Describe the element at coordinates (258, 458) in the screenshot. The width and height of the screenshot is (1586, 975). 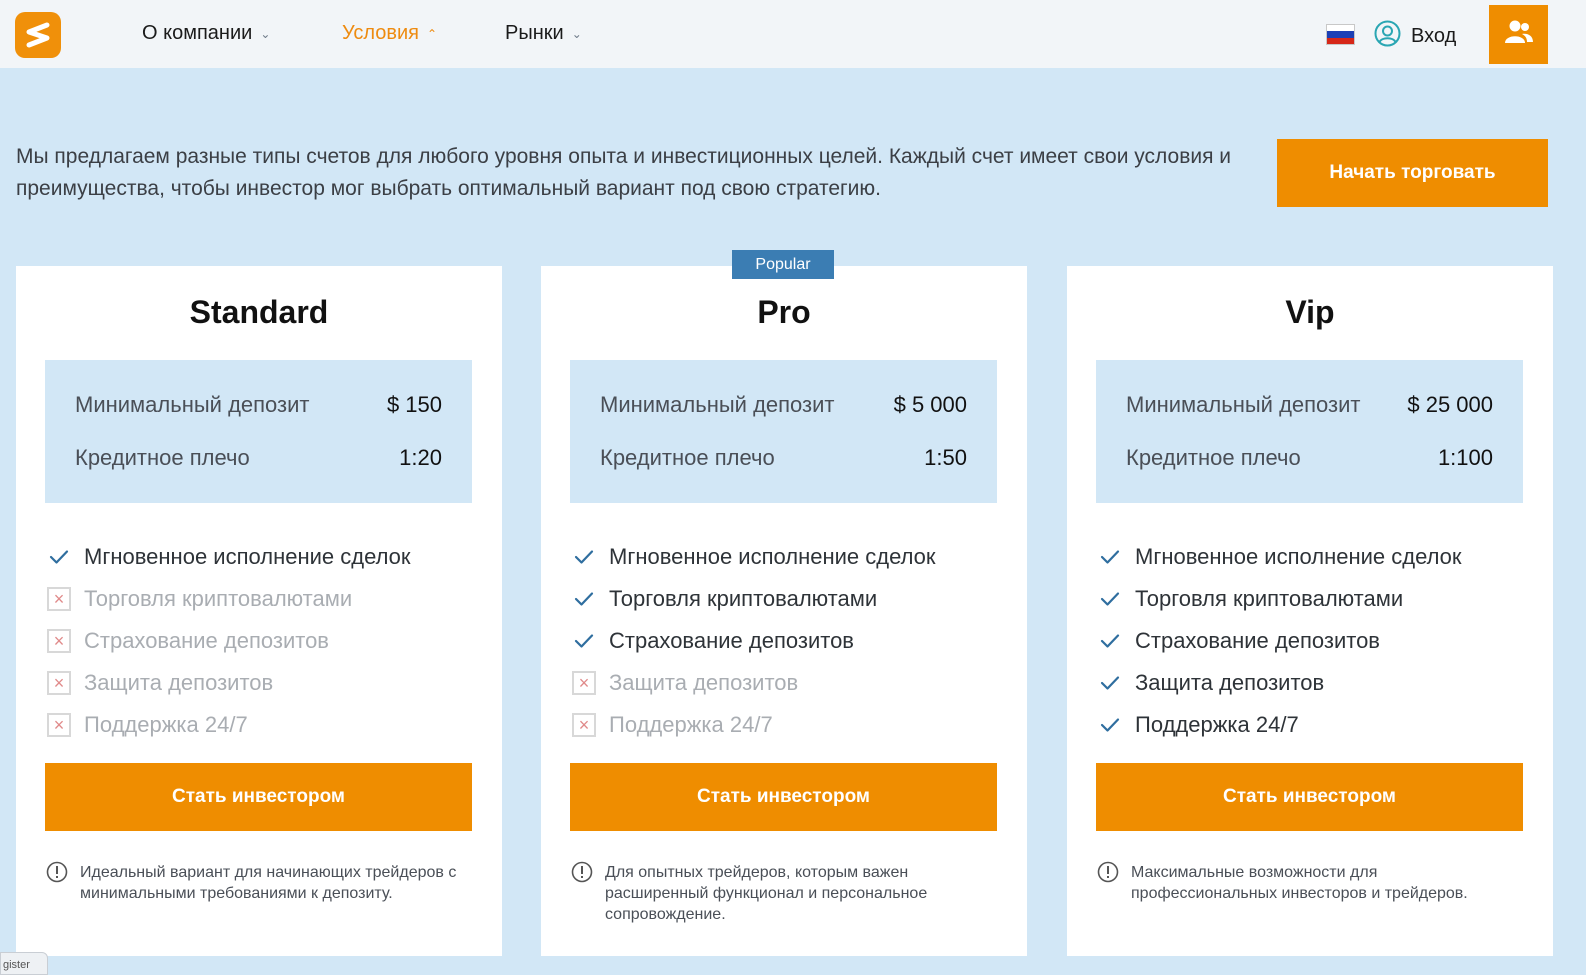
I see `leverage-row: Кредитное плечо 1:20` at that location.